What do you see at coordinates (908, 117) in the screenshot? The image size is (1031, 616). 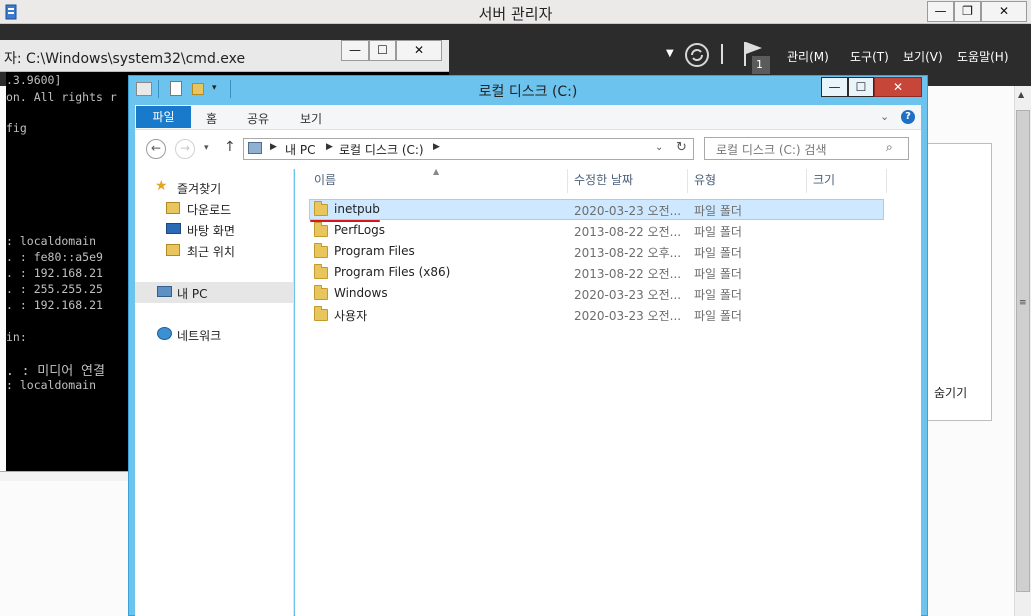 I see `help-icon: ?` at bounding box center [908, 117].